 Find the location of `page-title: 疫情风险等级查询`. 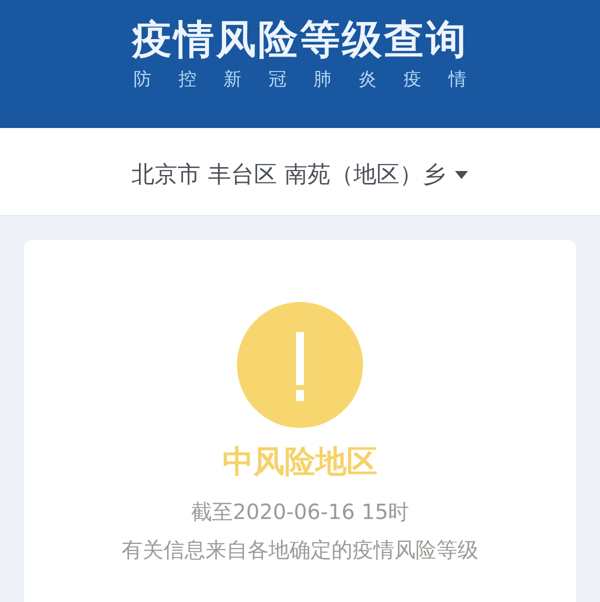

page-title: 疫情风险等级查询 is located at coordinates (300, 40).